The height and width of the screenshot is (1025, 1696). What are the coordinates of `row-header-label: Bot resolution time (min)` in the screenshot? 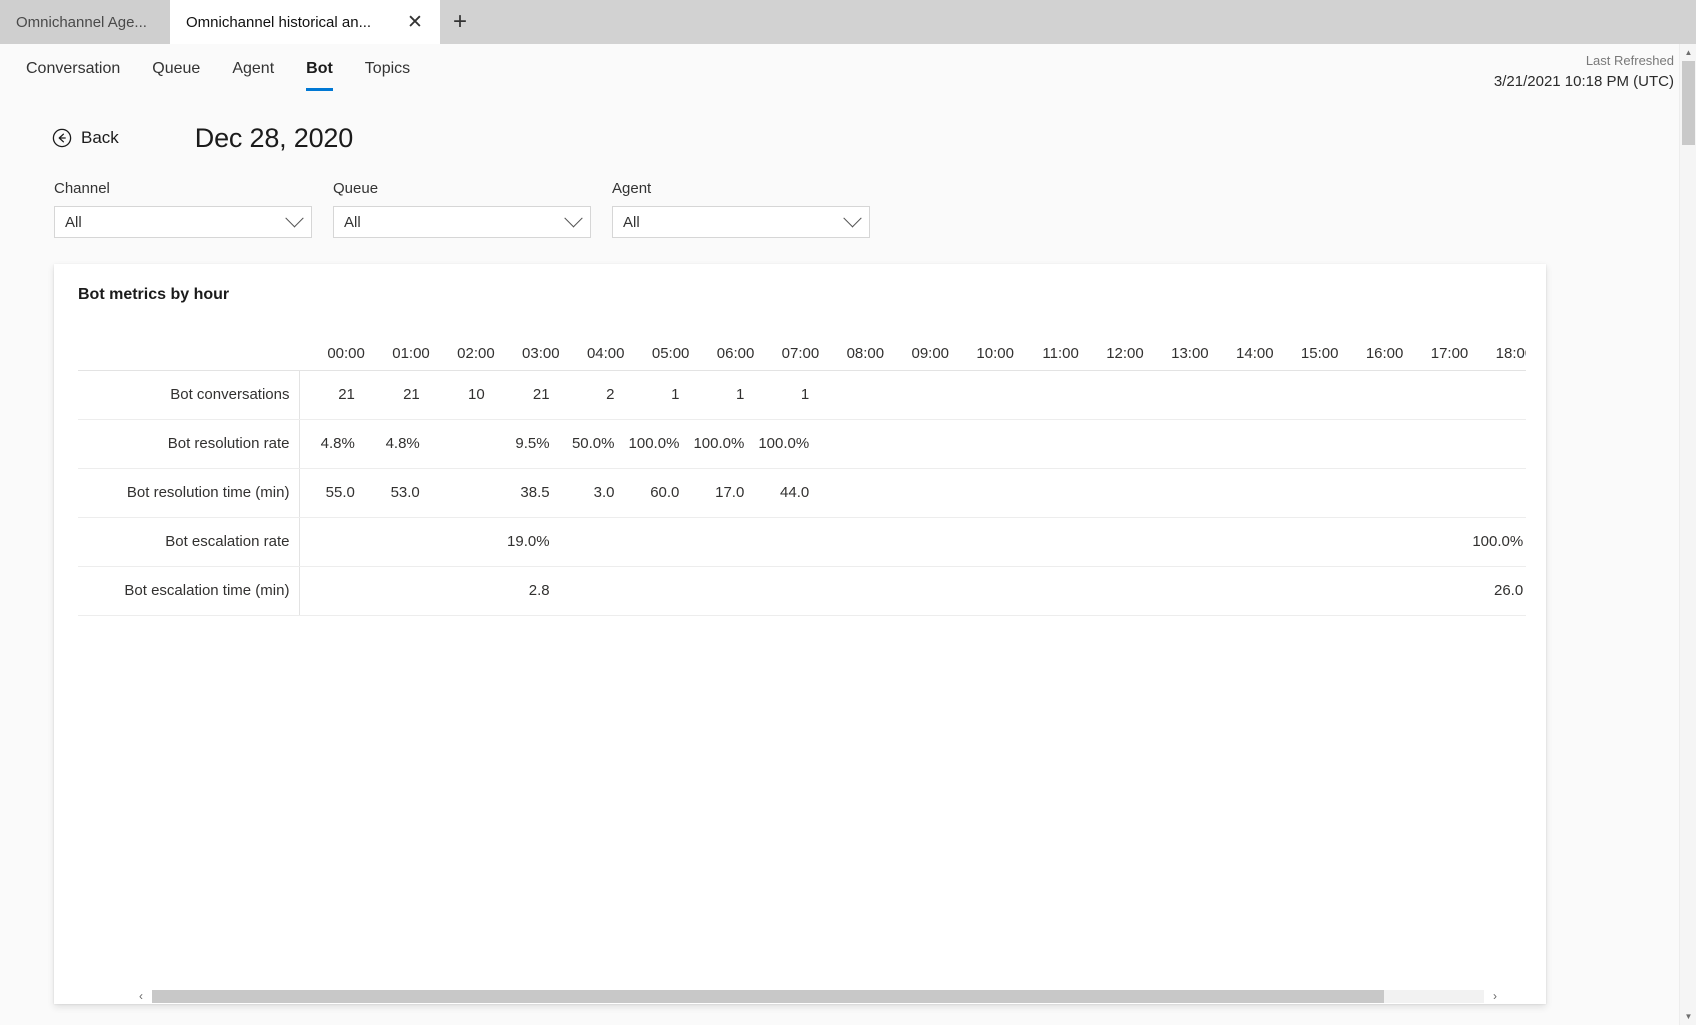 It's located at (189, 493).